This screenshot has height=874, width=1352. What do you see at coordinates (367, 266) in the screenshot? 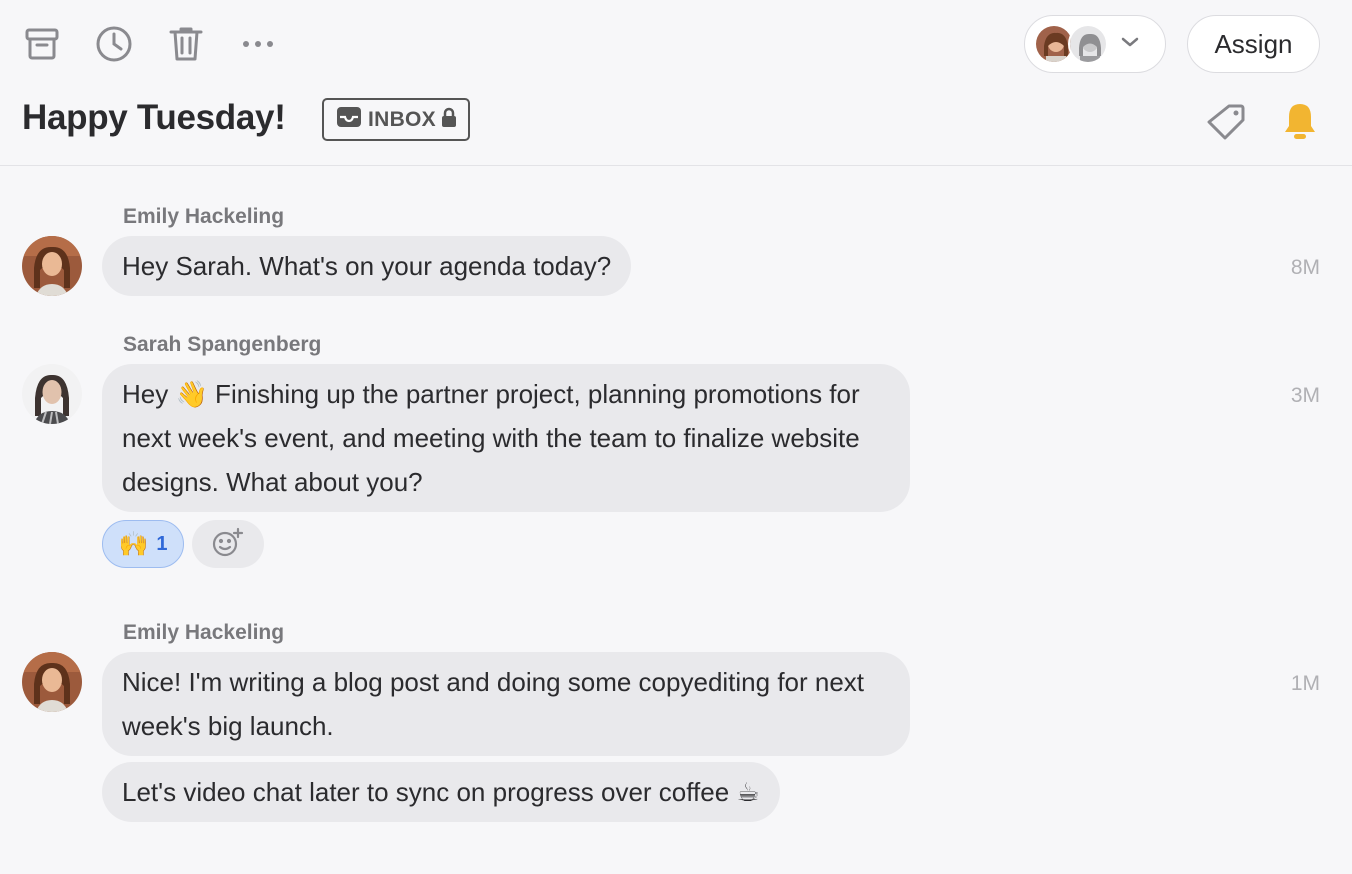
I see `message-bubble: Hey Sarah. What's on your agenda today?` at bounding box center [367, 266].